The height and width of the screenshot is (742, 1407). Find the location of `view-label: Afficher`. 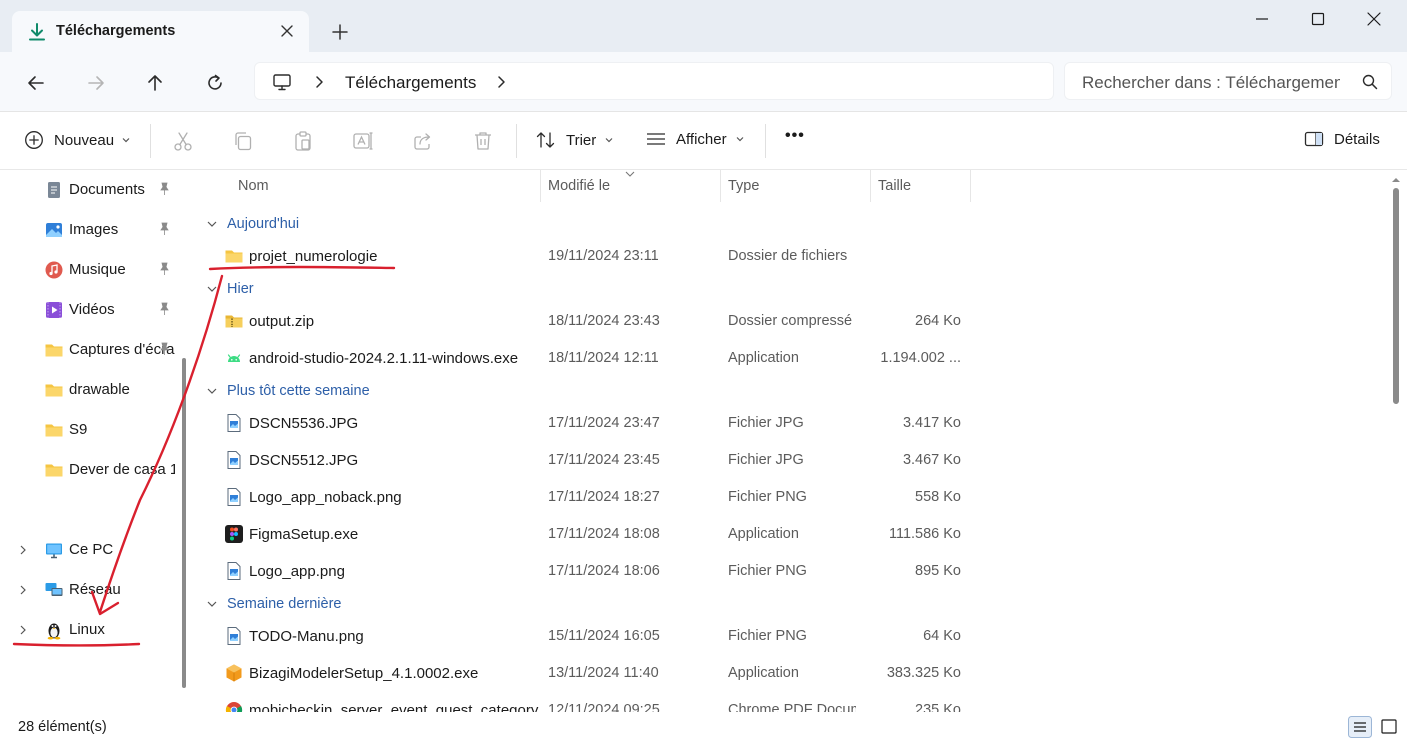

view-label: Afficher is located at coordinates (701, 139).